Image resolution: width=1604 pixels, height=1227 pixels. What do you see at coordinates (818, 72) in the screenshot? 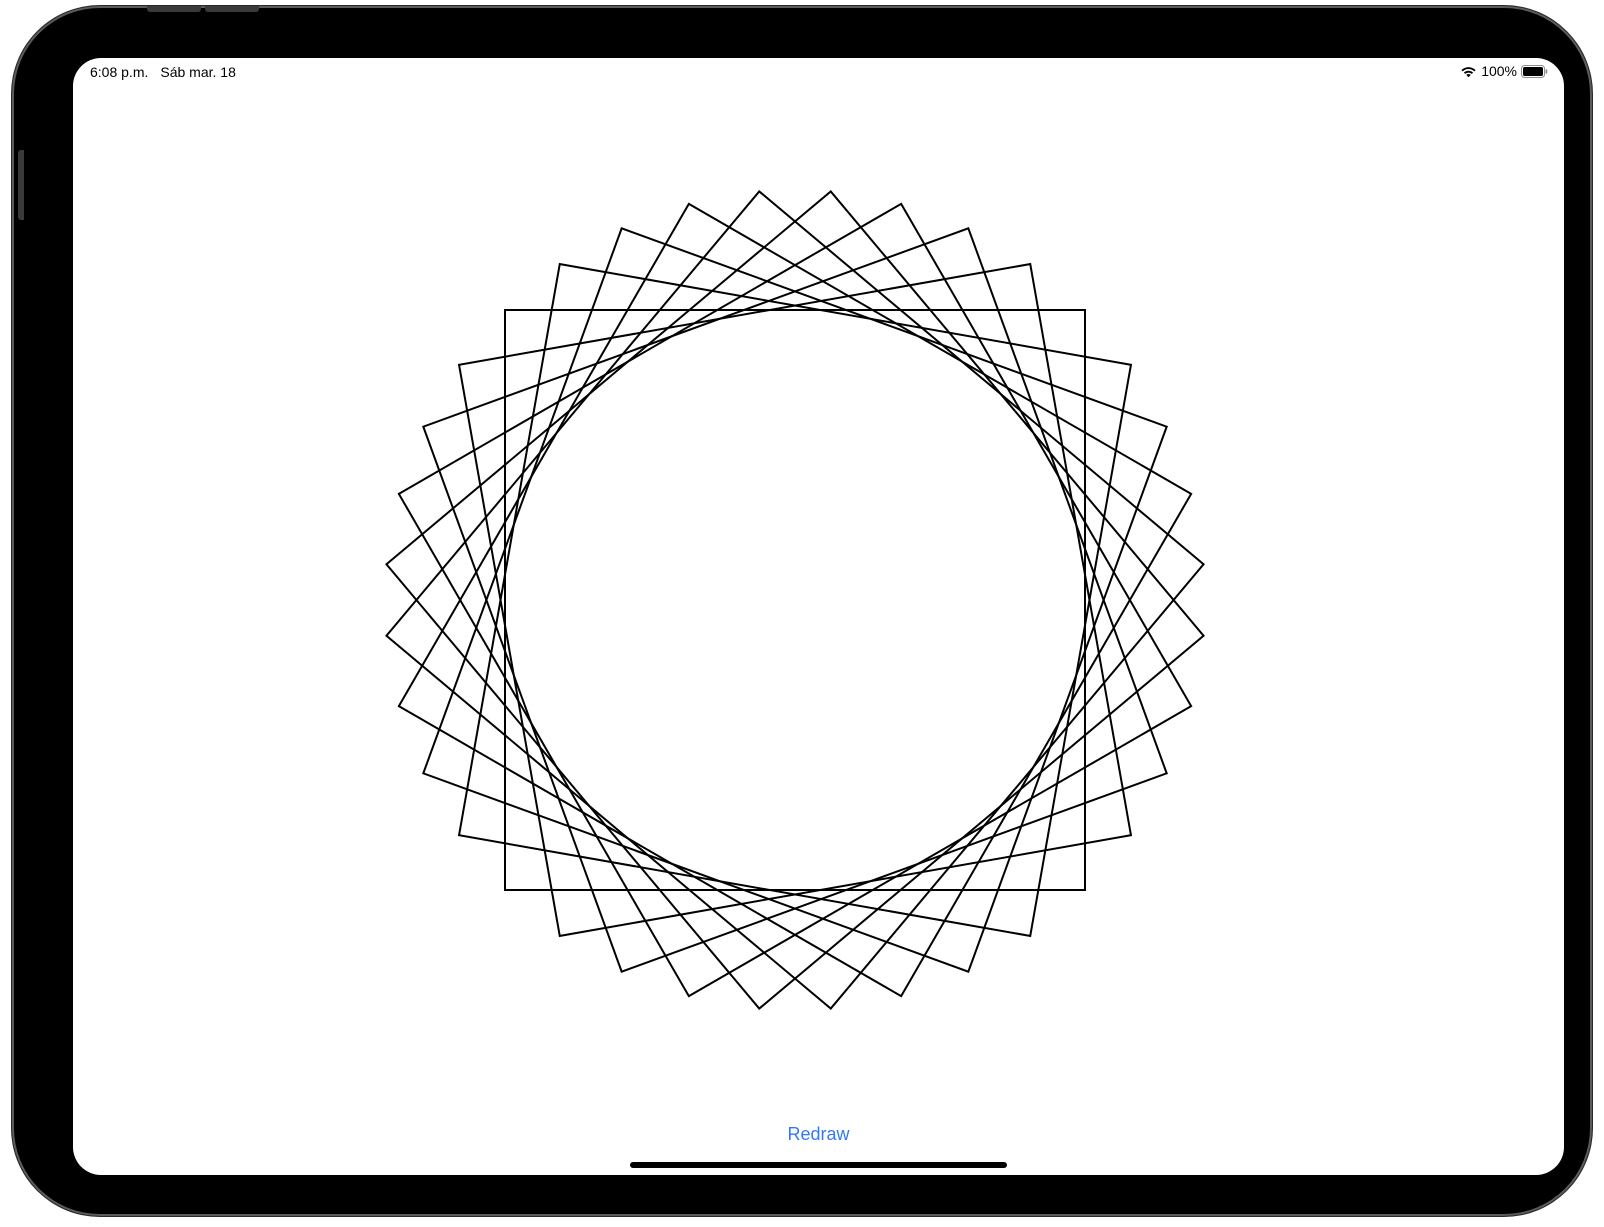
I see `status-bar: 6:08 p.m. Sáb mar. 18 100%` at bounding box center [818, 72].